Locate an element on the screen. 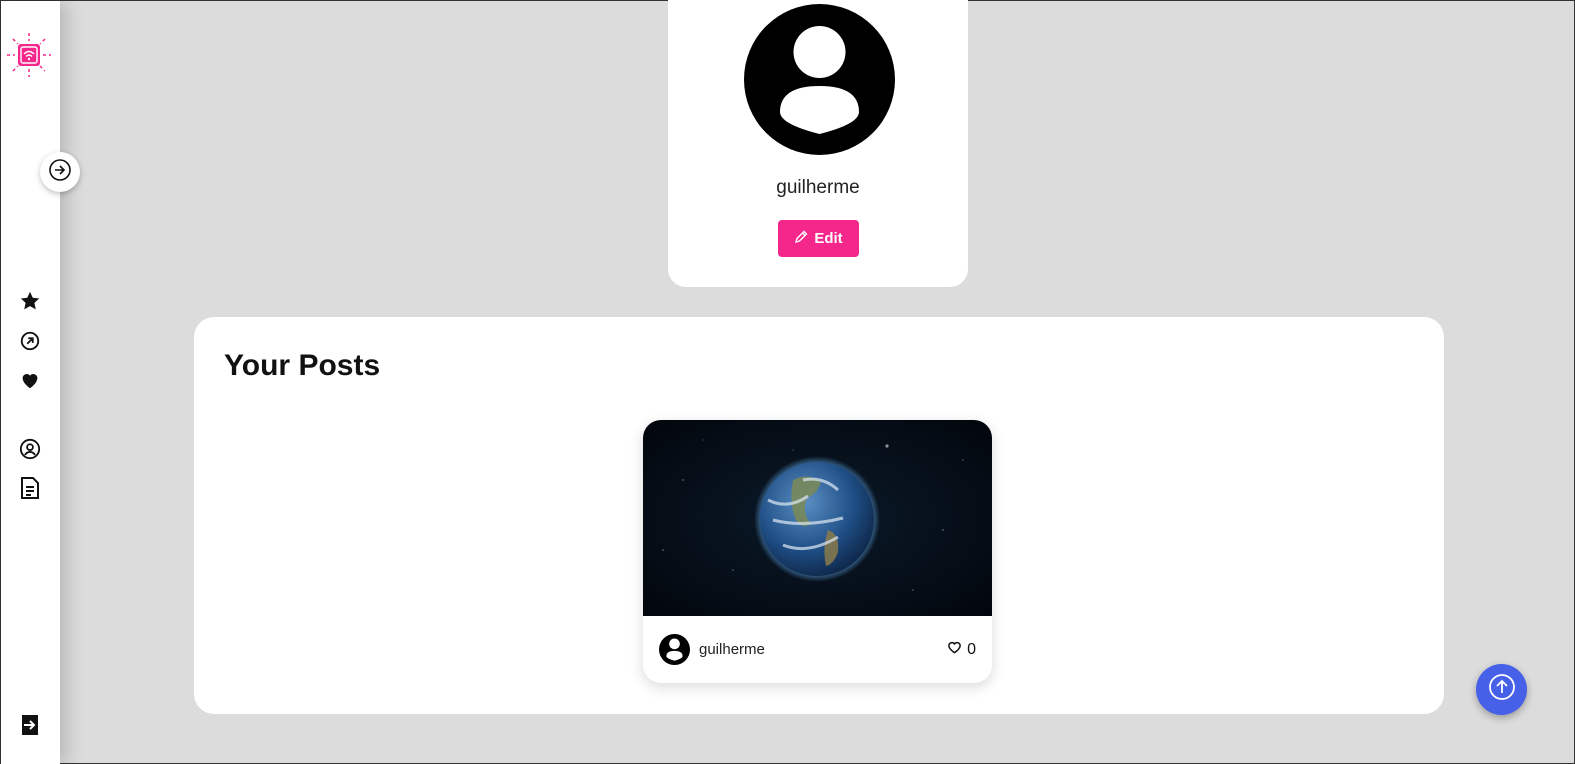 The width and height of the screenshot is (1575, 764). like-button: 0 is located at coordinates (961, 649).